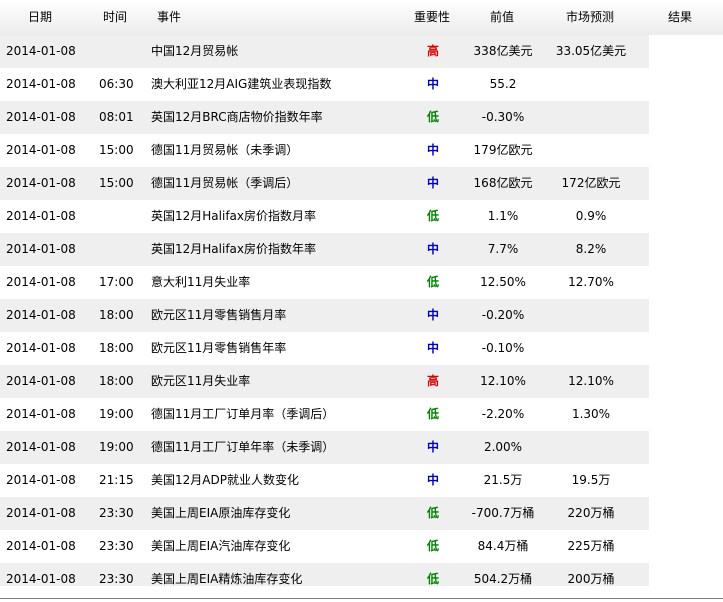  What do you see at coordinates (221, 546) in the screenshot?
I see `cell-event: 美国上周EIA汽油库存变化` at bounding box center [221, 546].